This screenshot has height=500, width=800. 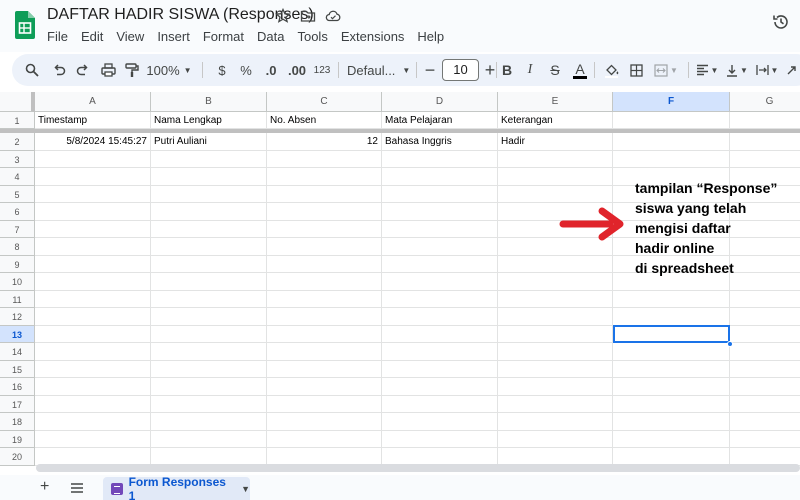 What do you see at coordinates (209, 422) in the screenshot?
I see `cell-b18` at bounding box center [209, 422].